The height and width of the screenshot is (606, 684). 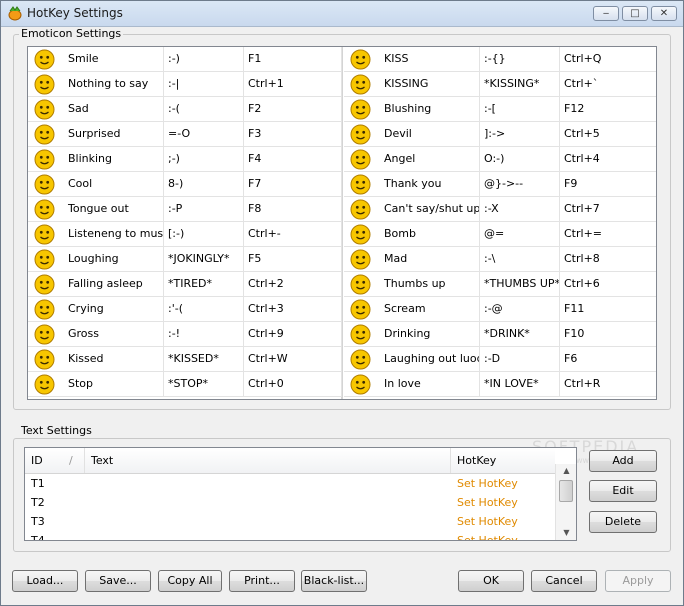 I want to click on emoticon-row: Crying:'-(Ctrl+3, so click(x=185, y=309).